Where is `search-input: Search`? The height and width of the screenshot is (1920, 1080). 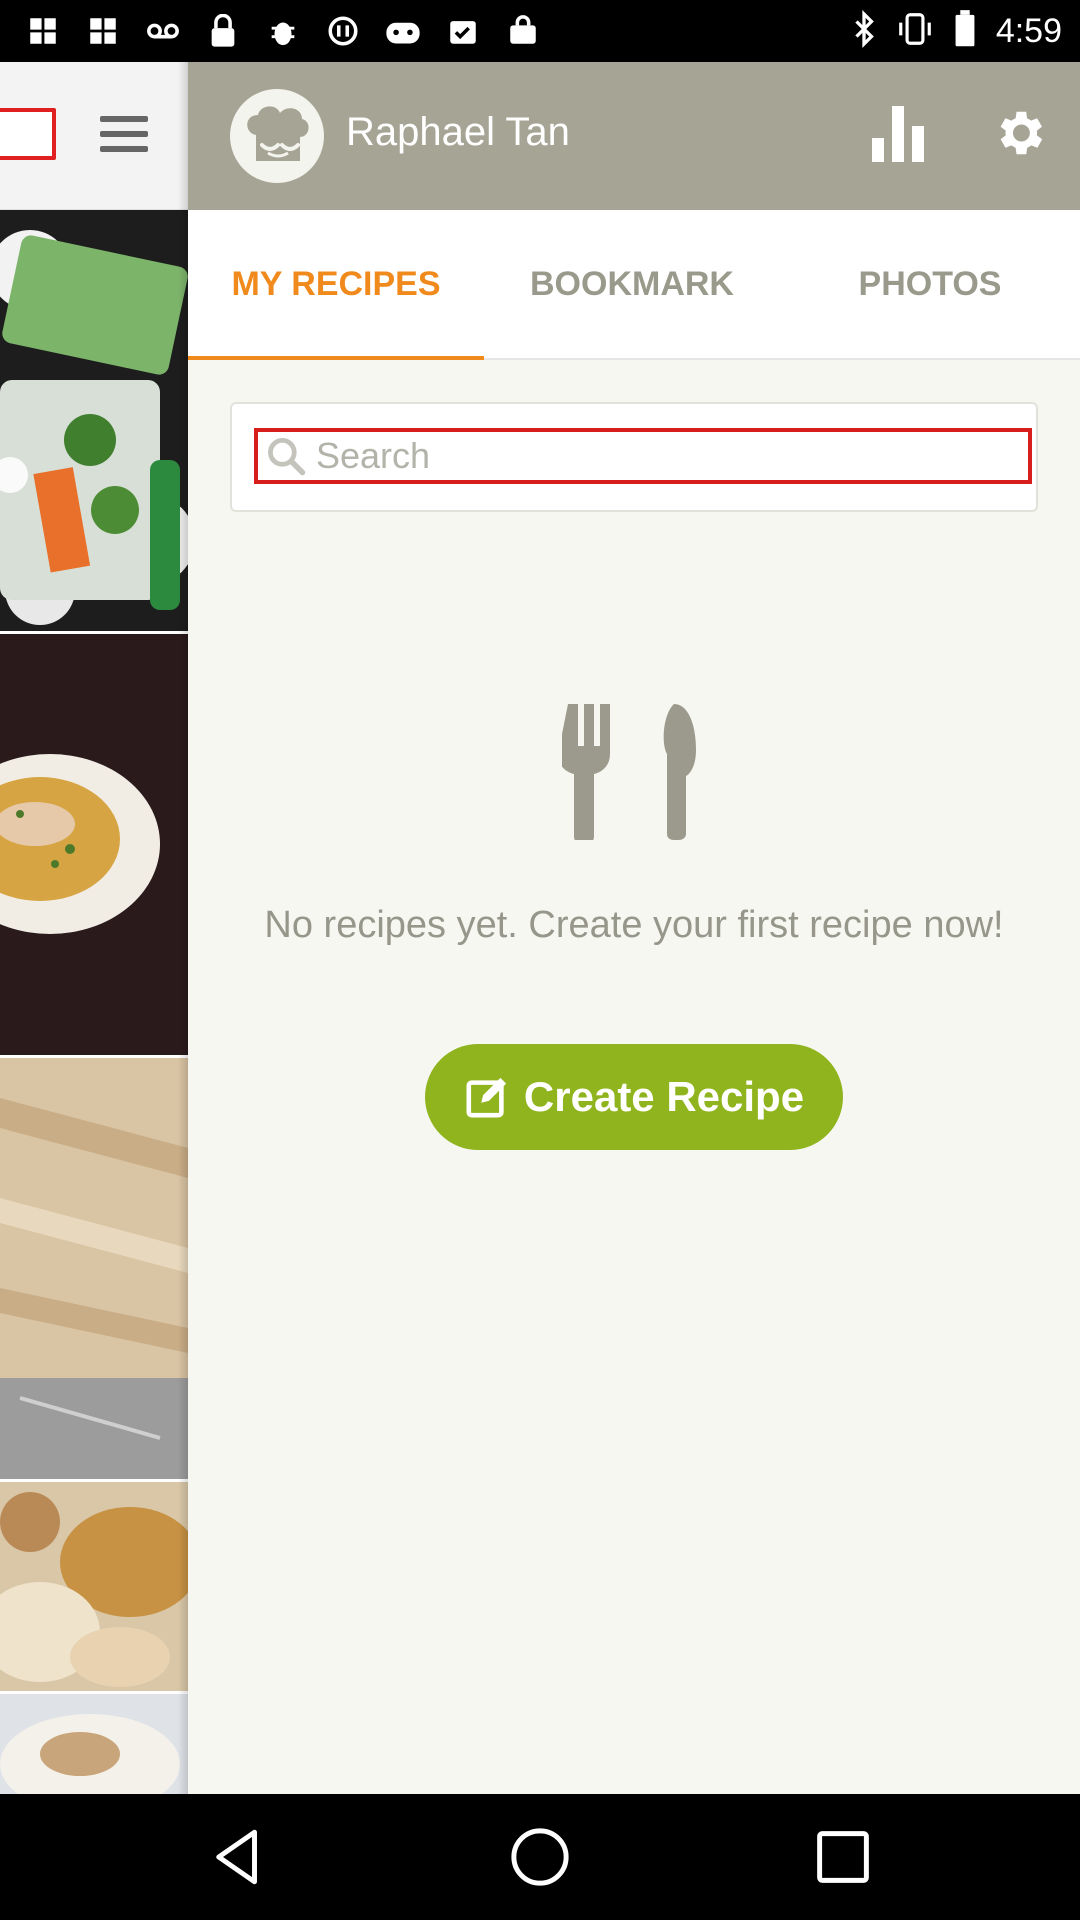 search-input: Search is located at coordinates (643, 456).